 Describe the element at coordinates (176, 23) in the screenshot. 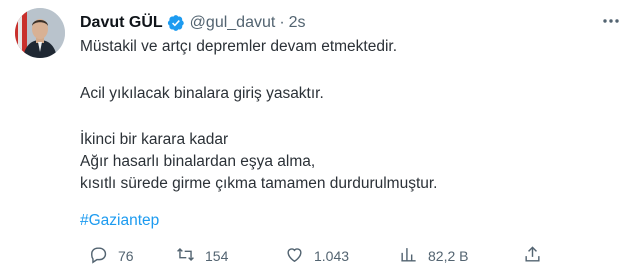

I see `verified-badge-icon` at that location.